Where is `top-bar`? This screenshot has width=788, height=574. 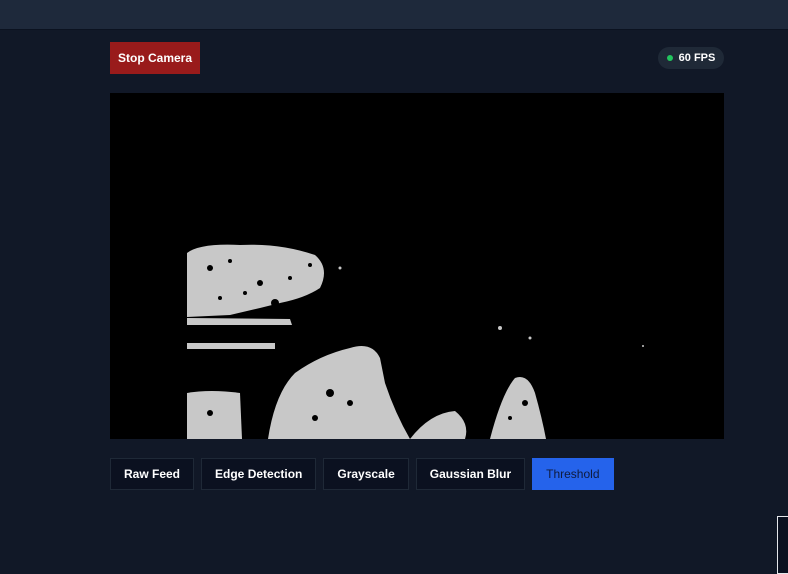
top-bar is located at coordinates (394, 15).